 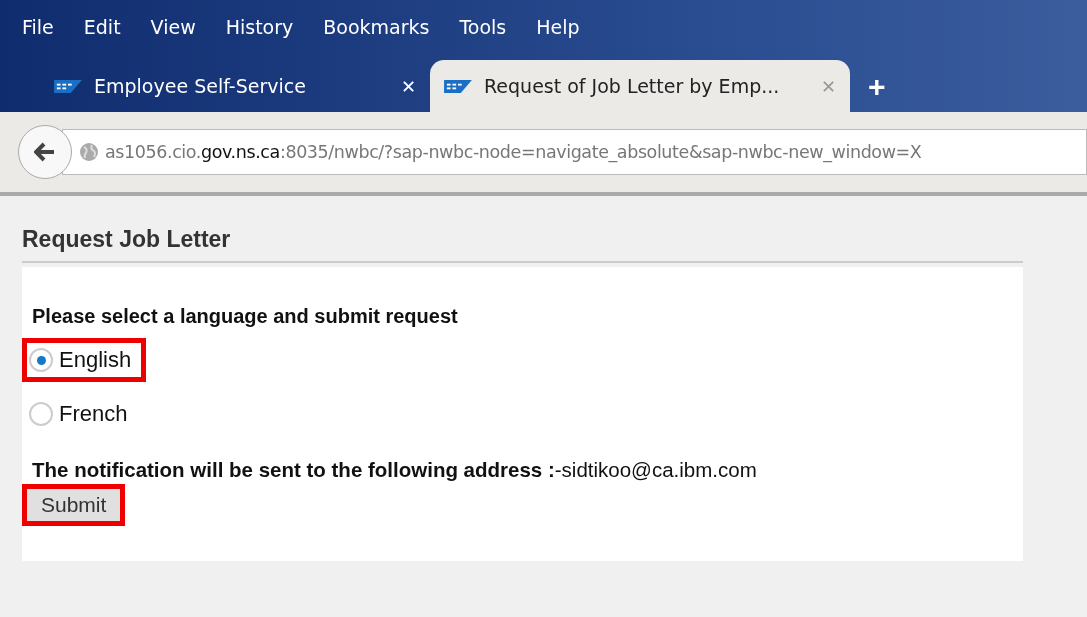 What do you see at coordinates (877, 87) in the screenshot?
I see `new-tab-button: +` at bounding box center [877, 87].